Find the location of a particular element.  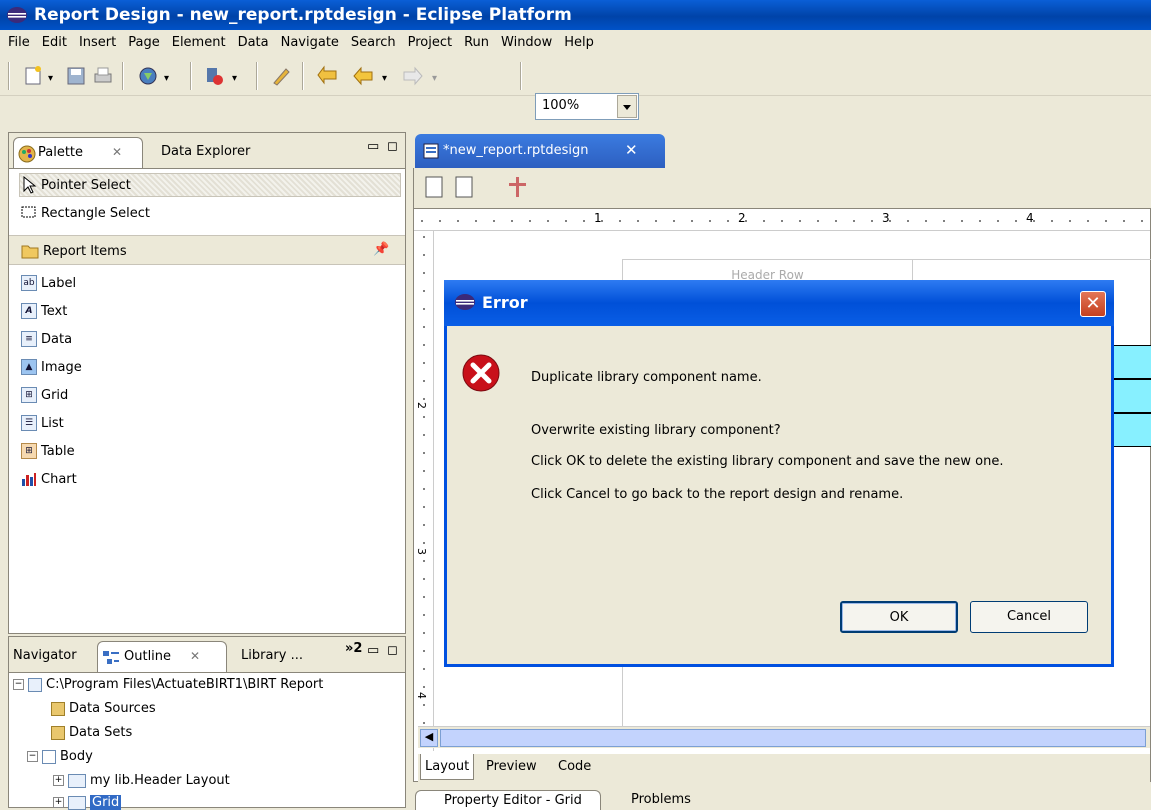

menu-project: Project is located at coordinates (428, 40).